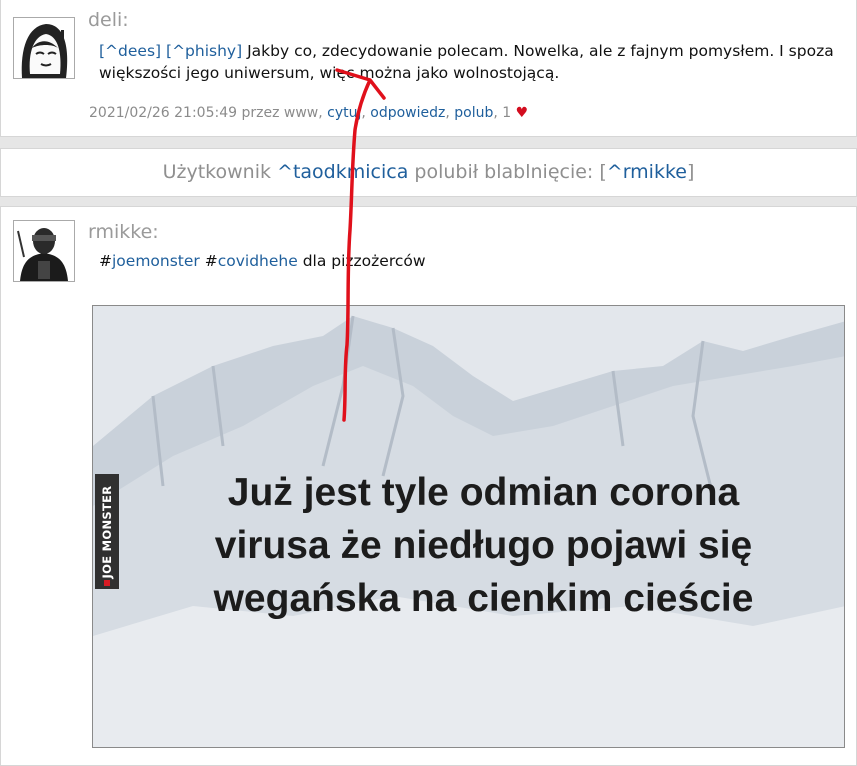 The width and height of the screenshot is (857, 766). What do you see at coordinates (407, 113) in the screenshot?
I see `reply-link: odpowiedz` at bounding box center [407, 113].